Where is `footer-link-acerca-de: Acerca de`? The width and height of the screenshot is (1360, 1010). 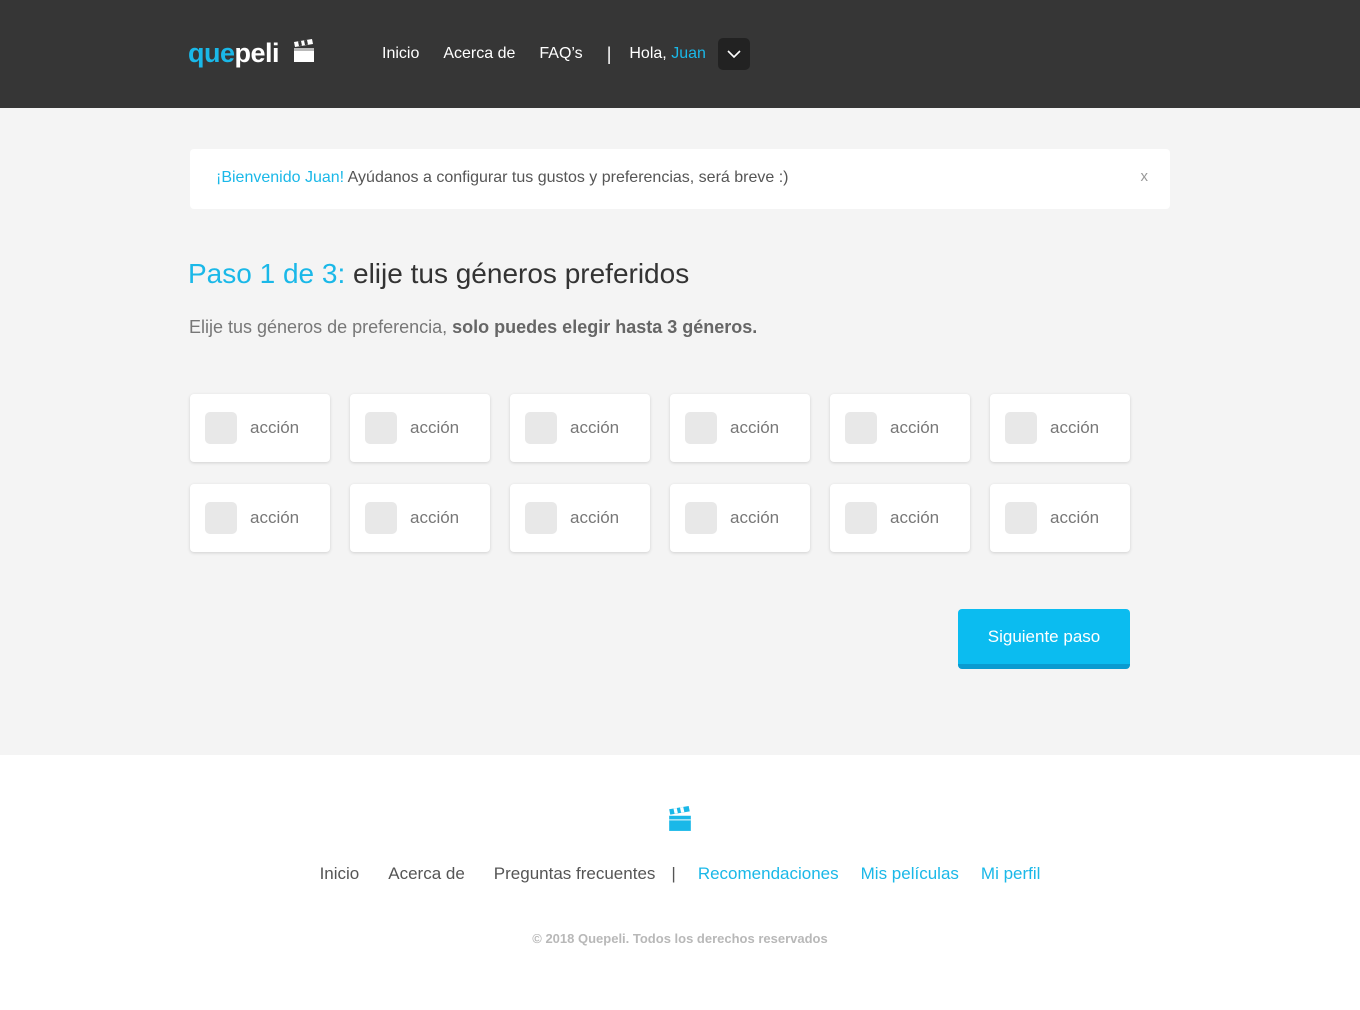 footer-link-acerca-de: Acerca de is located at coordinates (426, 874).